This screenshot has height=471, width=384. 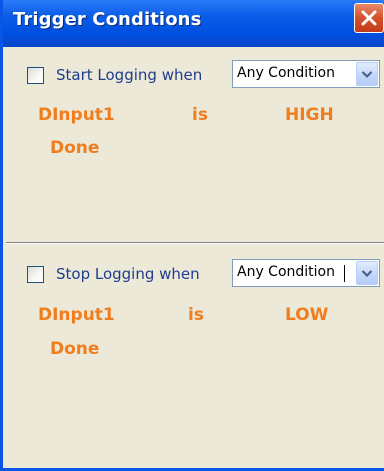 I want to click on close-button, so click(x=369, y=18).